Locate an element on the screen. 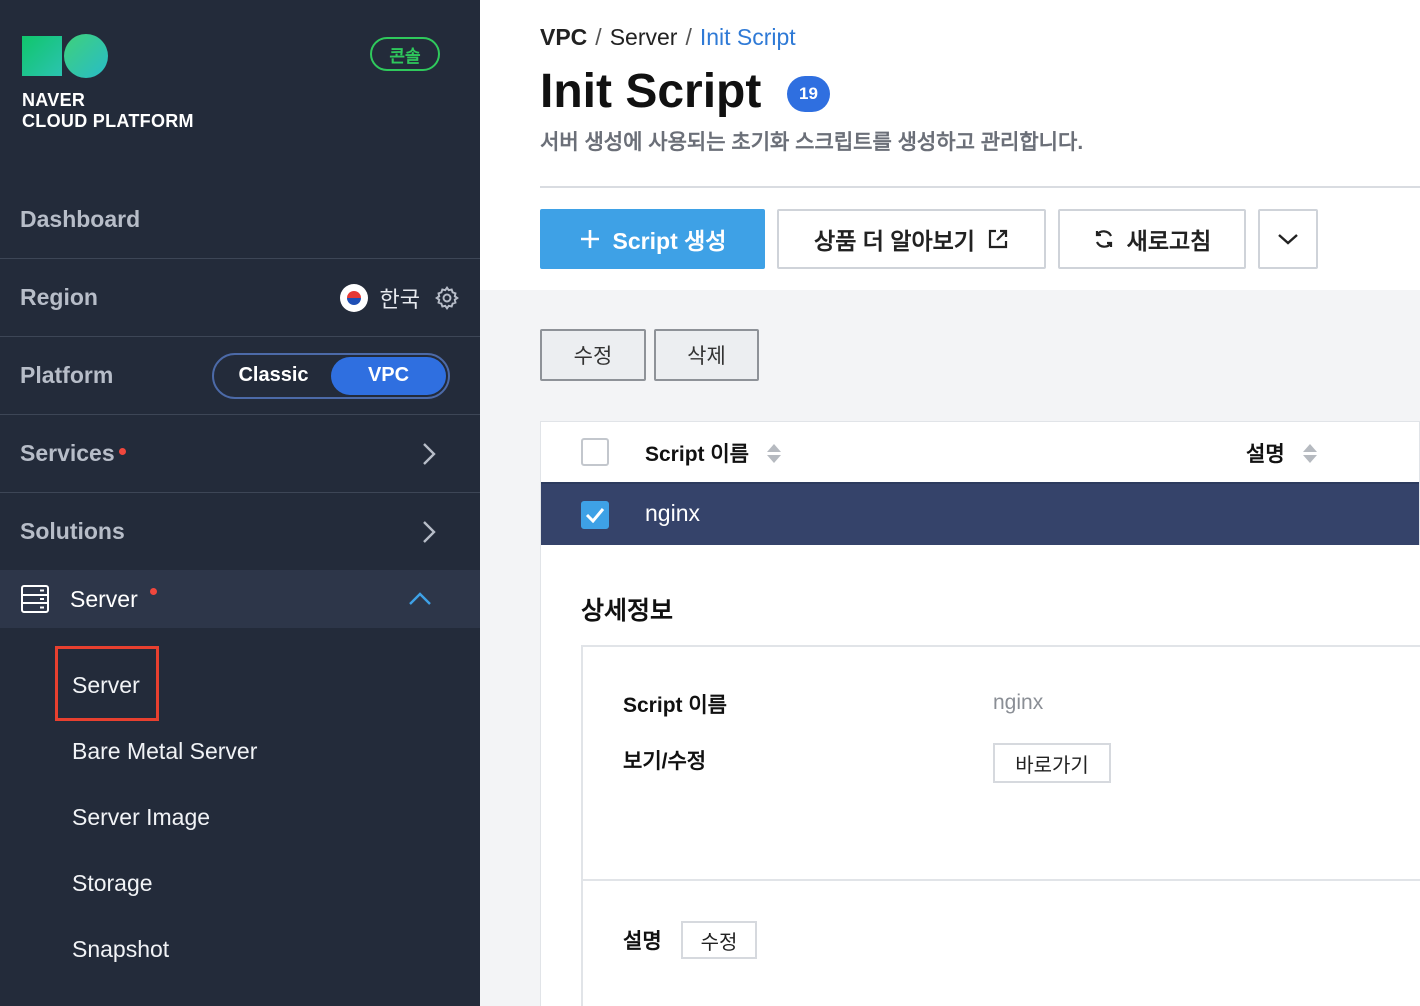 The height and width of the screenshot is (1006, 1420). platform-option-classic: Classic is located at coordinates (273, 376).